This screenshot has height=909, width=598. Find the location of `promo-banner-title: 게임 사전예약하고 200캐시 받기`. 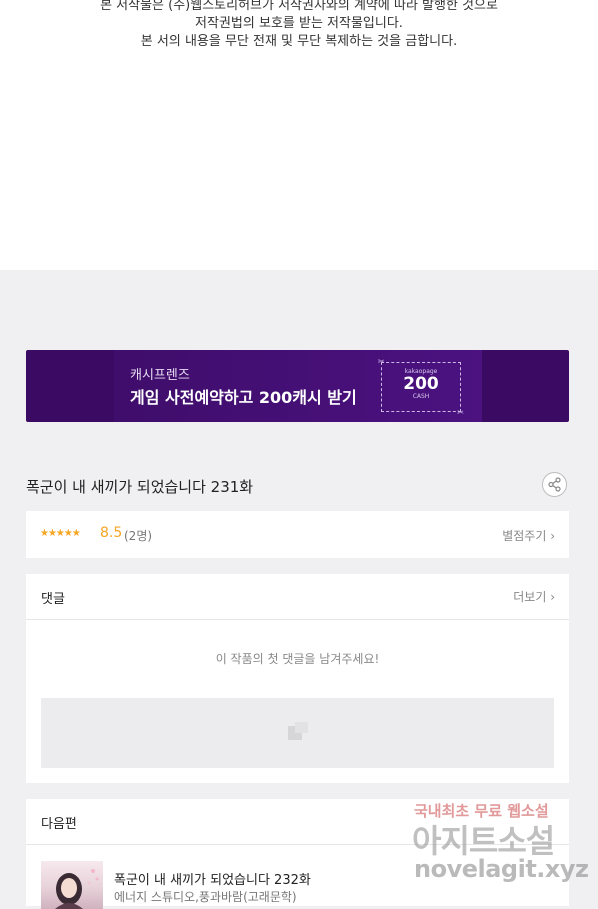

promo-banner-title: 게임 사전예약하고 200캐시 받기 is located at coordinates (243, 397).